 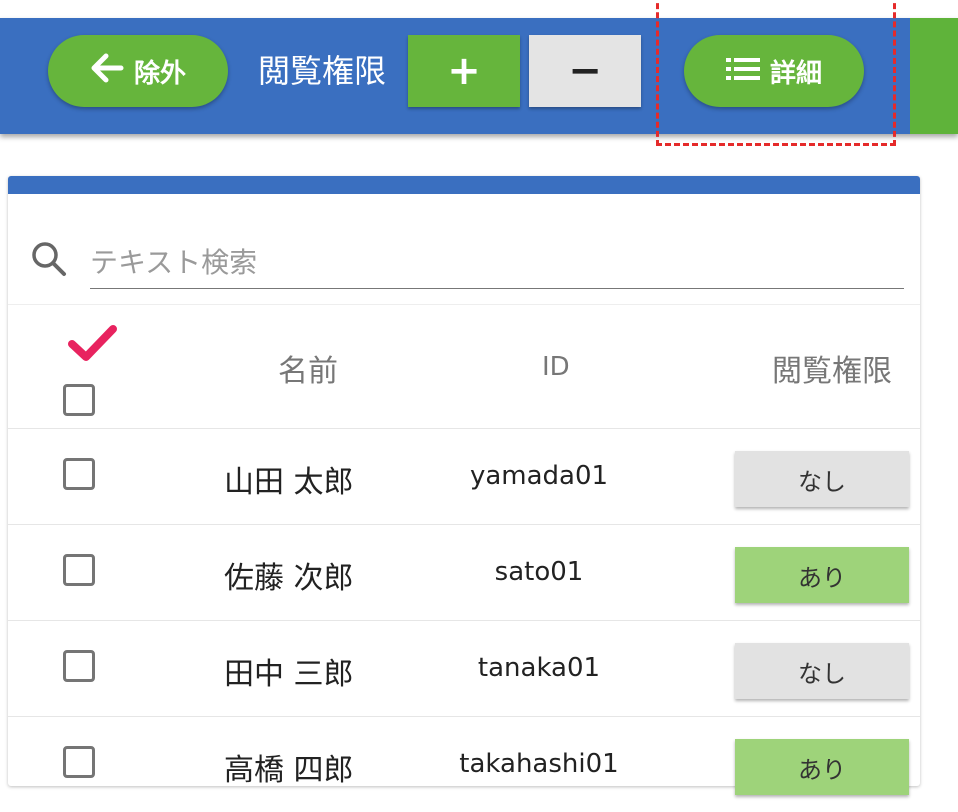 What do you see at coordinates (93, 346) in the screenshot?
I see `checkmark-icon` at bounding box center [93, 346].